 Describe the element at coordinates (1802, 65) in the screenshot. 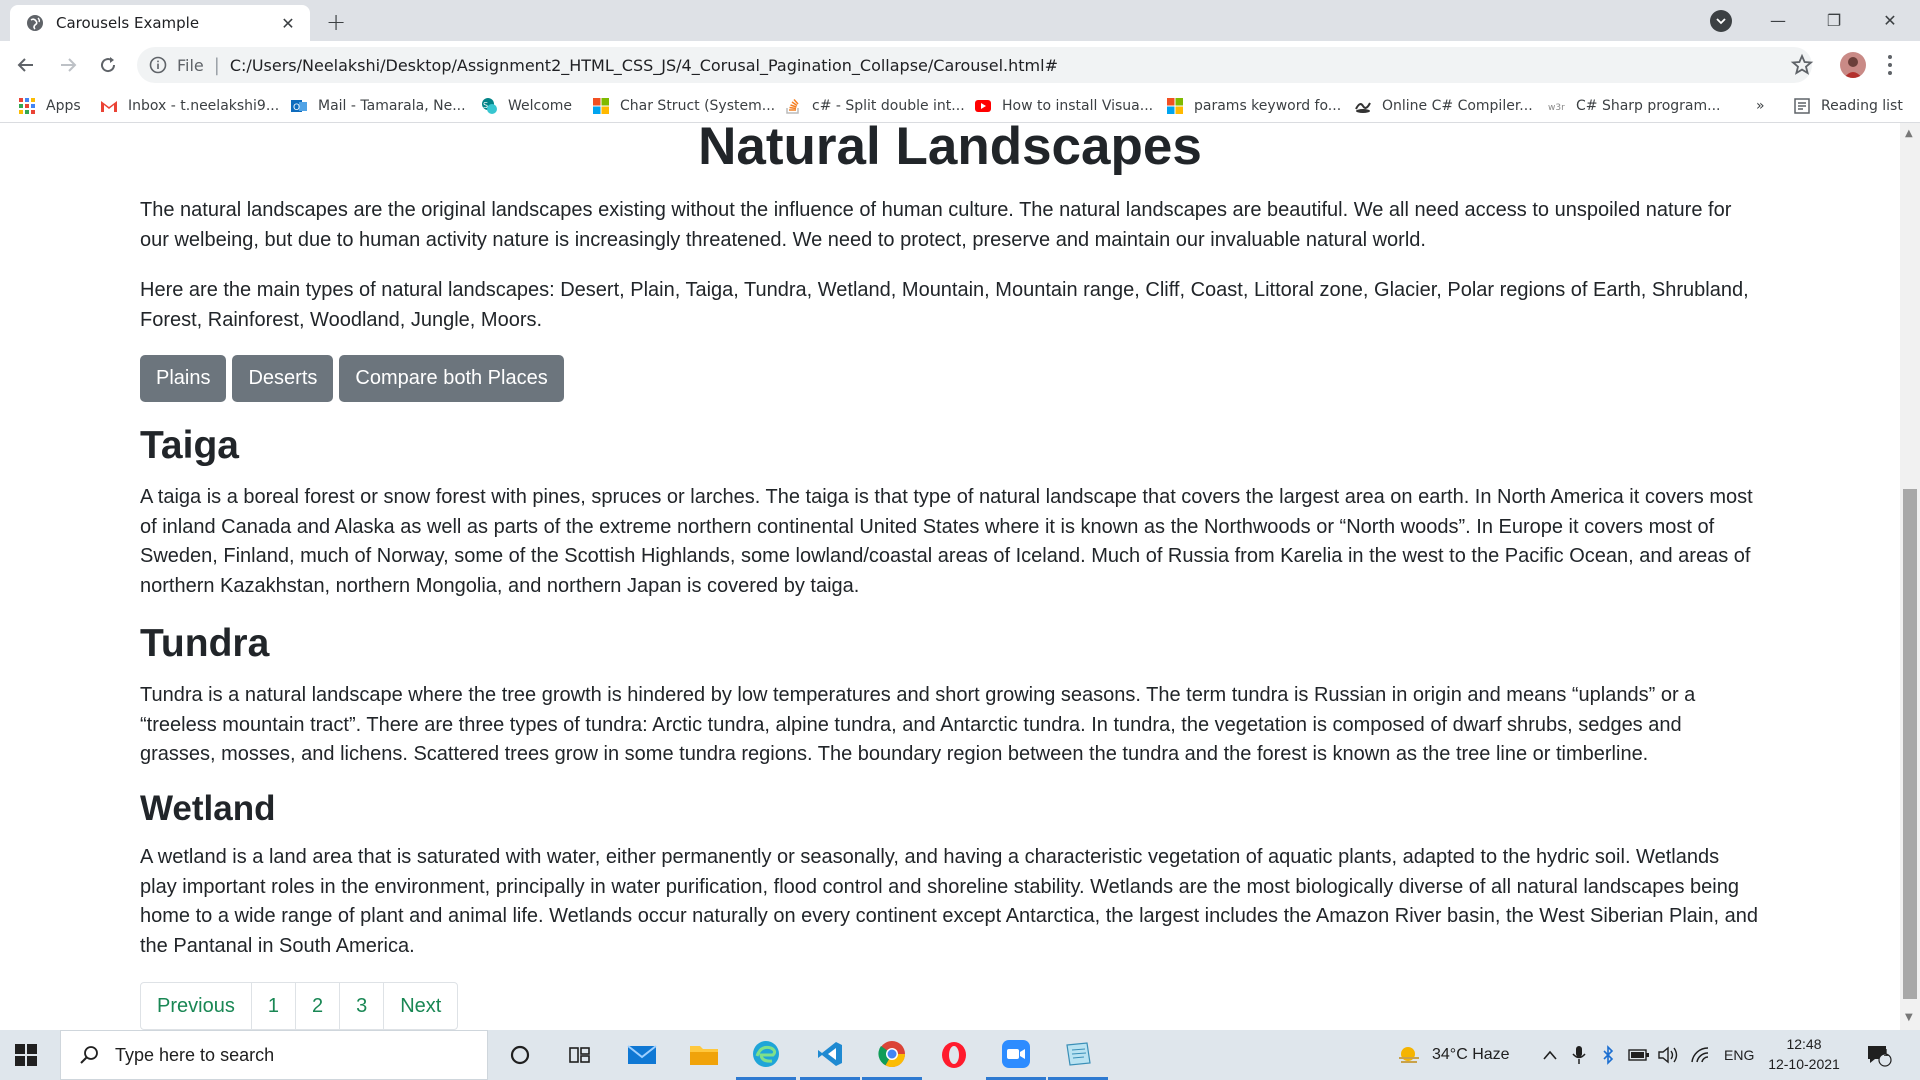

I see `bookmark-star-icon` at that location.